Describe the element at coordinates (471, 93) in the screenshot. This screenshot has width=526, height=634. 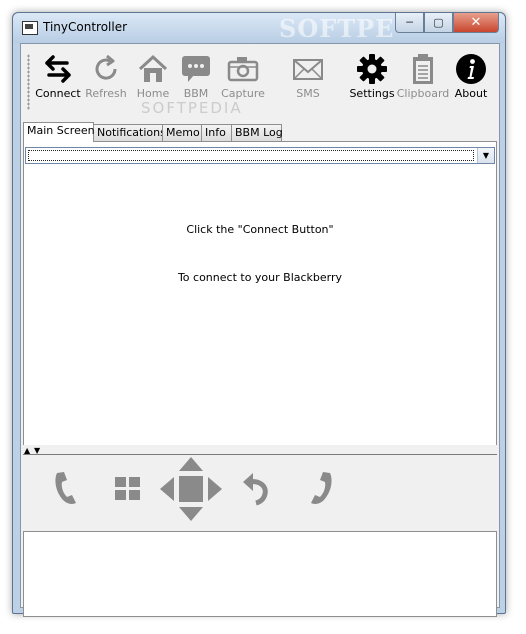
I see `about-label: About` at that location.